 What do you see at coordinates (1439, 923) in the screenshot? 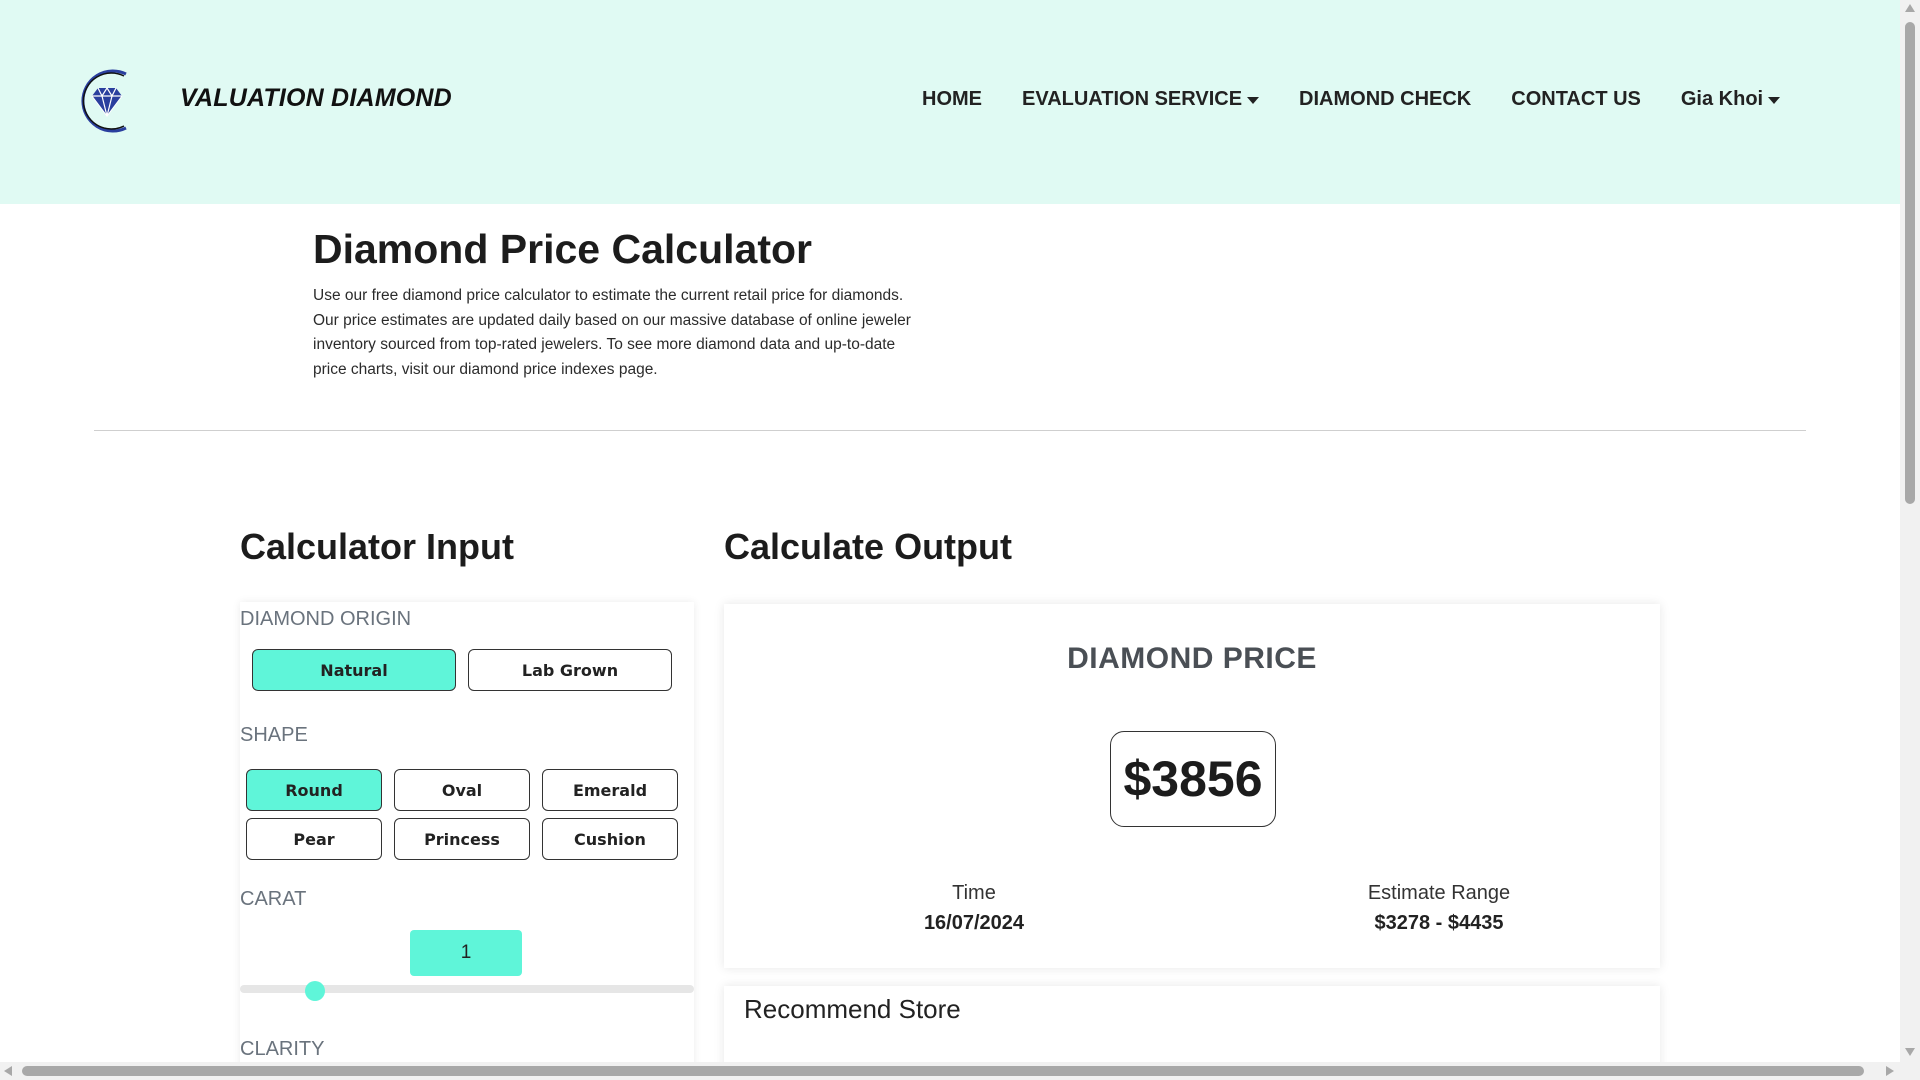
I see `estimate-range-value: $3278 - $4435` at bounding box center [1439, 923].